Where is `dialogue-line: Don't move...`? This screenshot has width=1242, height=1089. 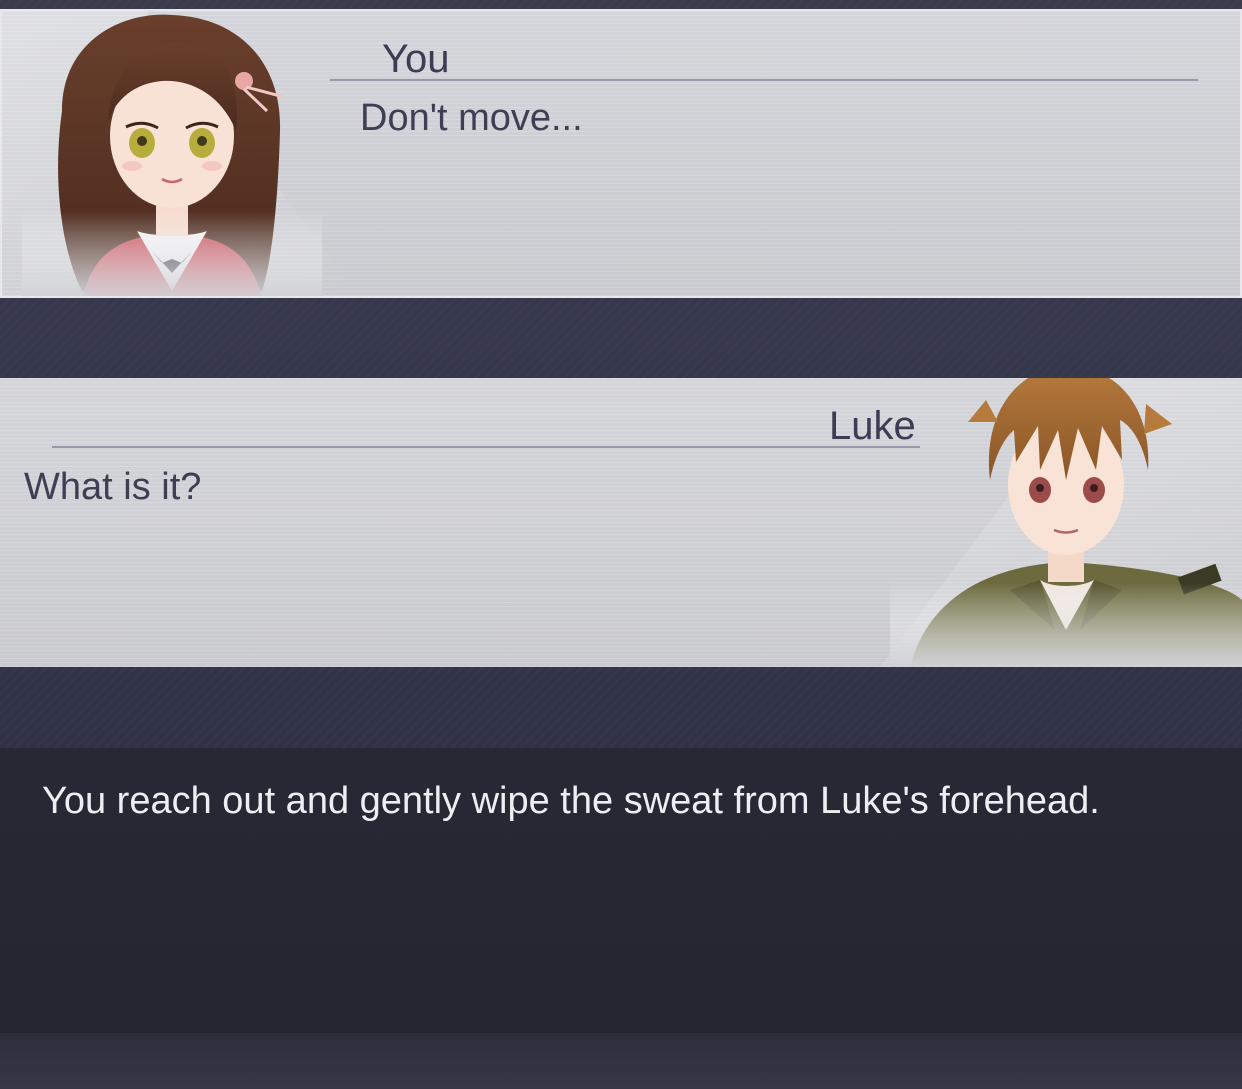 dialogue-line: Don't move... is located at coordinates (471, 118).